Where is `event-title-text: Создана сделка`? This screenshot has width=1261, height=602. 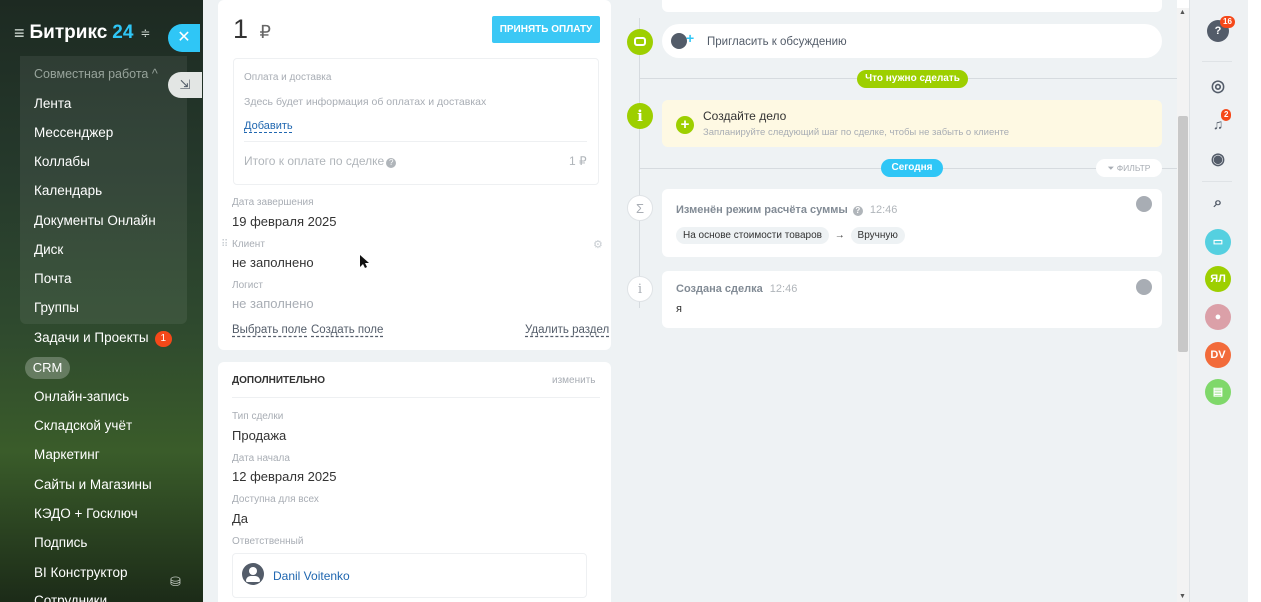
event-title-text: Создана сделка is located at coordinates (719, 289).